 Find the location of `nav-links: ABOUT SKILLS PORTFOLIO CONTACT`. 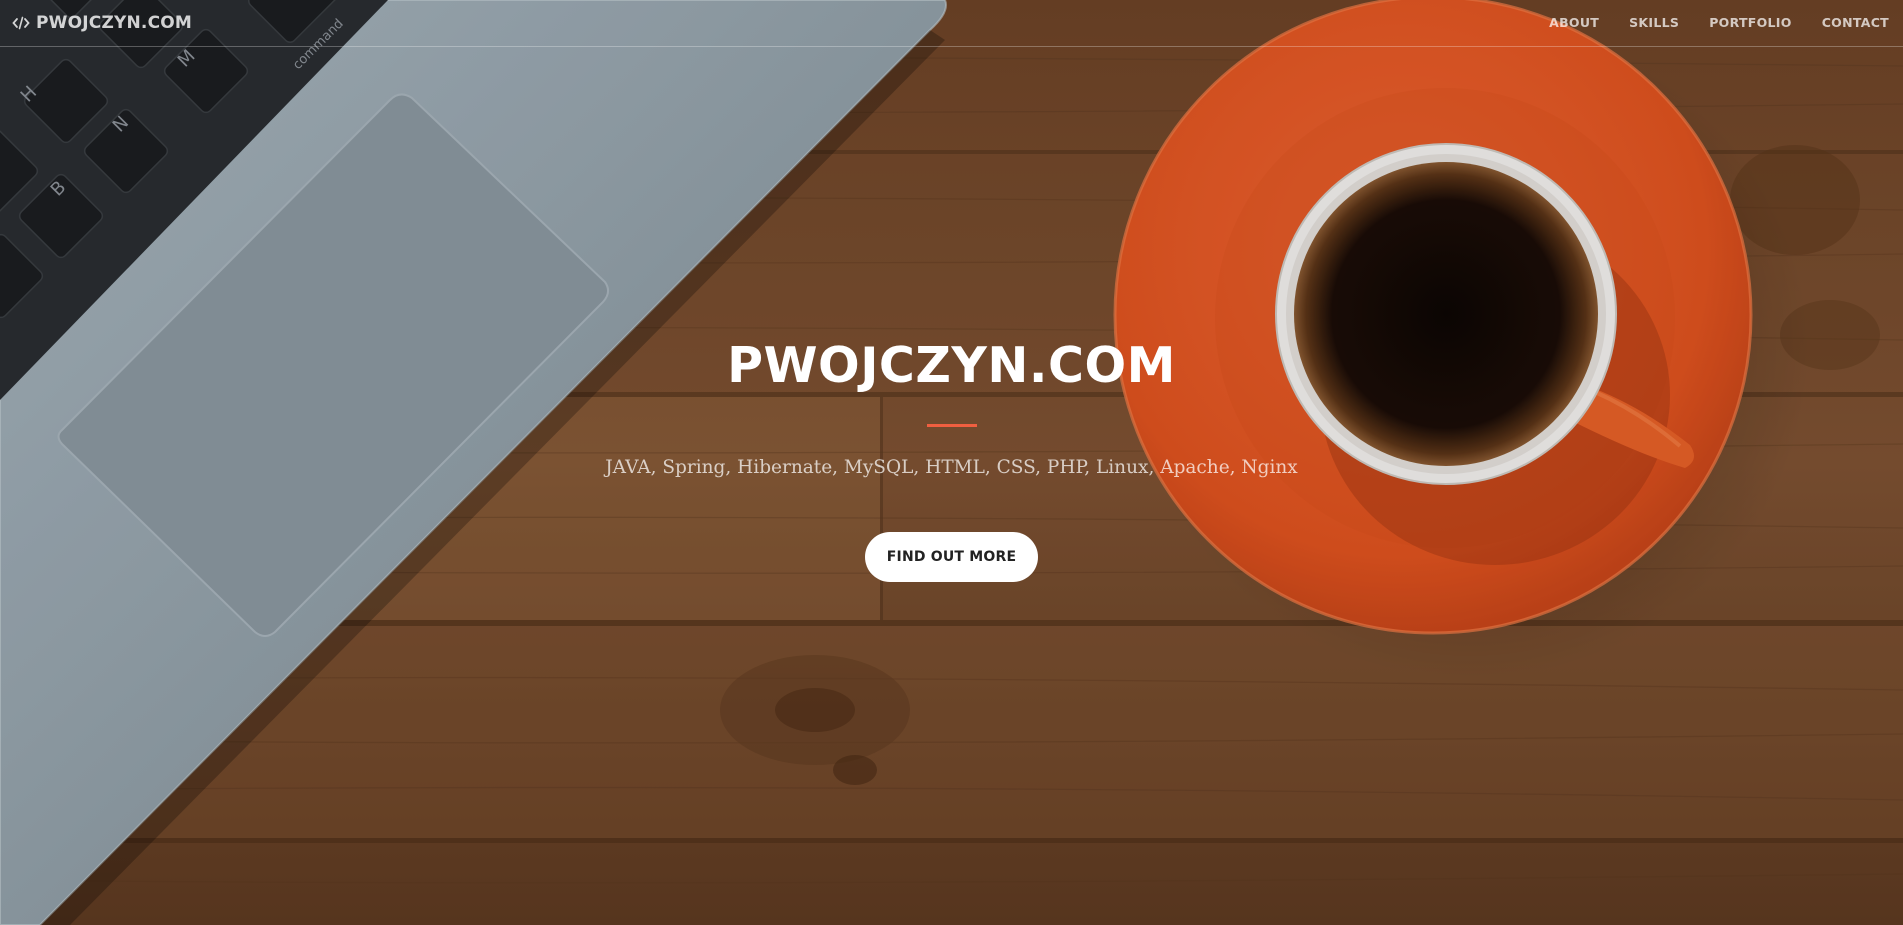

nav-links: ABOUT SKILLS PORTFOLIO CONTACT is located at coordinates (1711, 22).